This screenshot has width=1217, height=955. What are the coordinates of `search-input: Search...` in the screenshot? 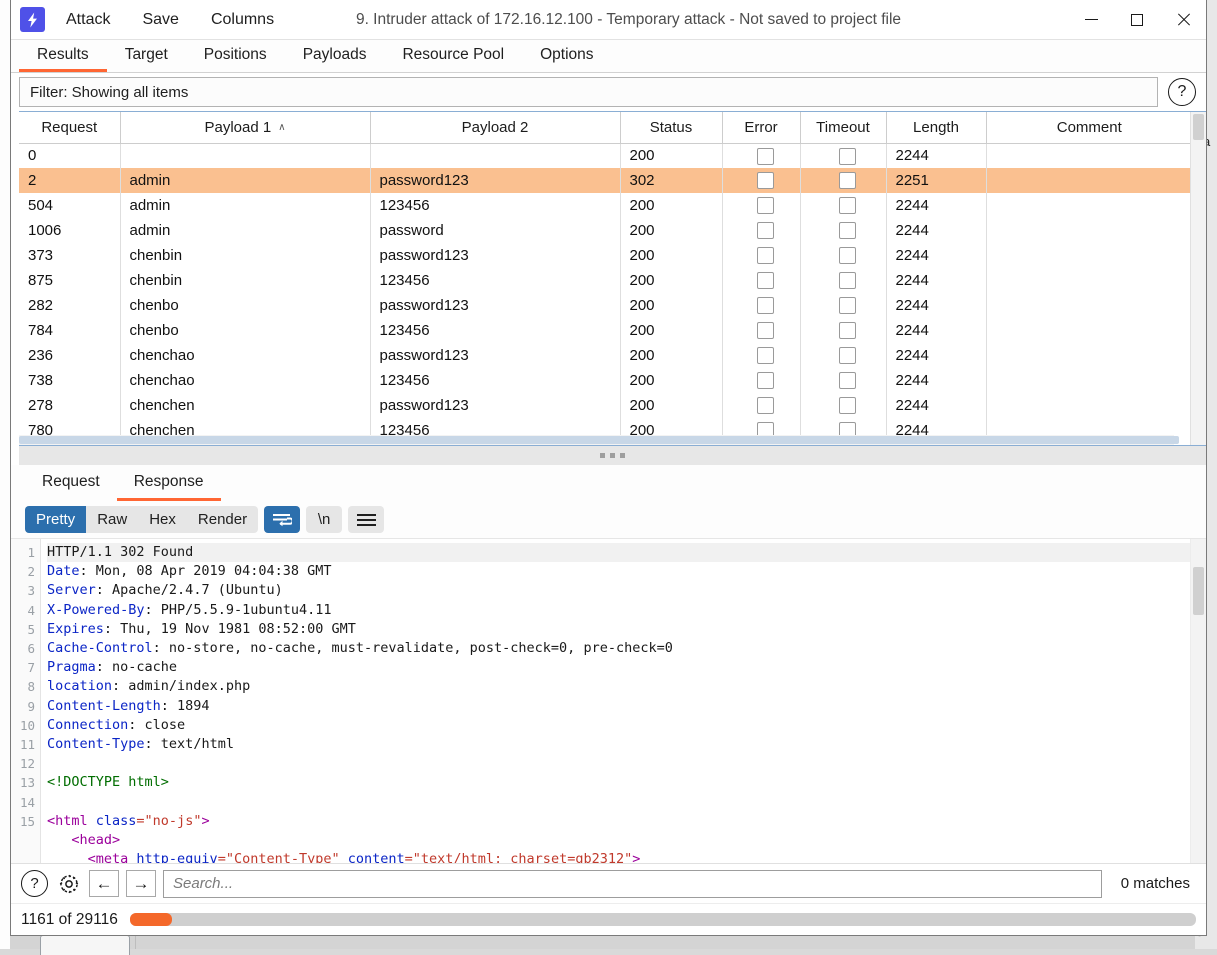 It's located at (632, 884).